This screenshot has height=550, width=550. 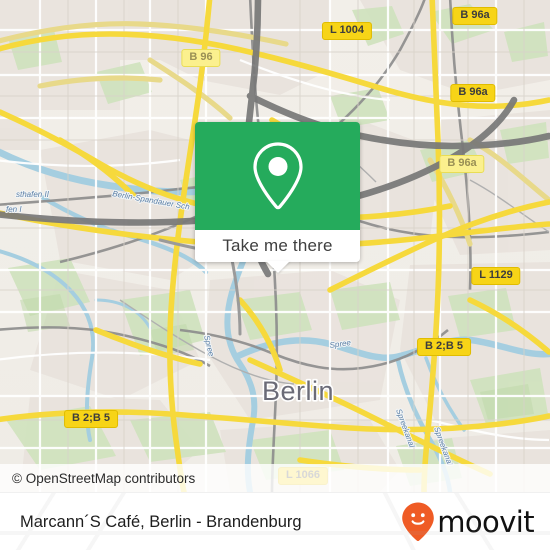 I want to click on take-me-there-callout: Take me there, so click(x=277, y=197).